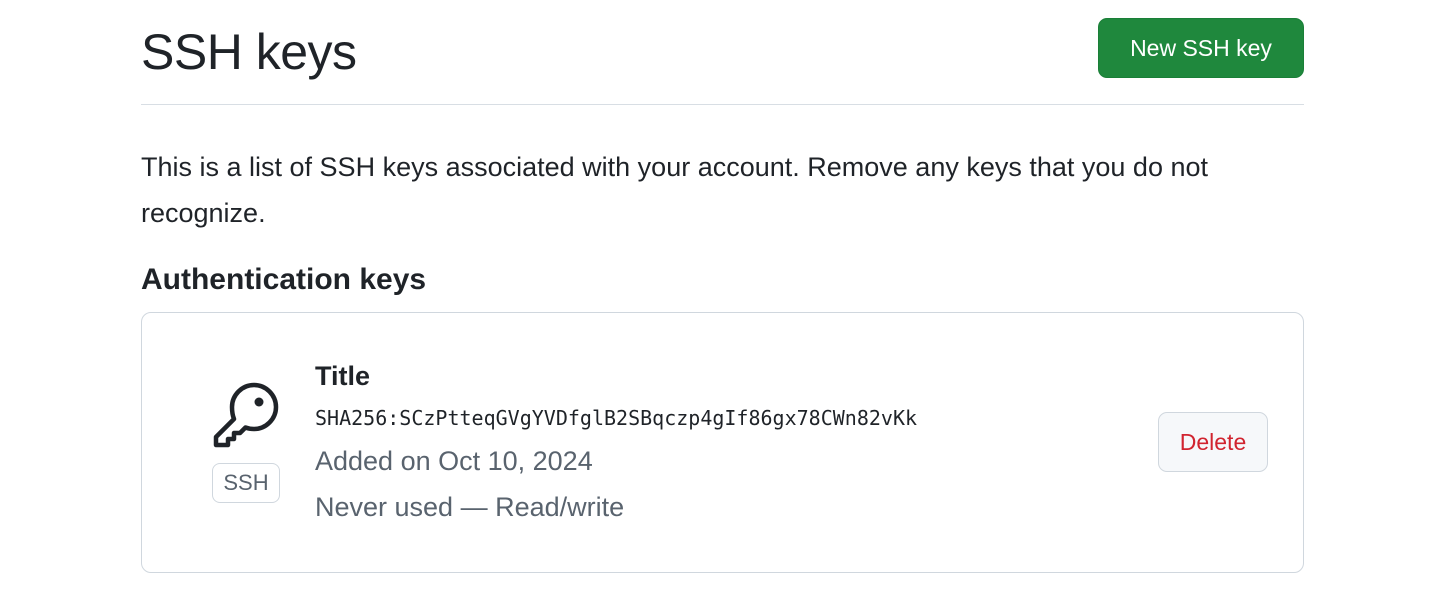 The image size is (1448, 590). Describe the element at coordinates (343, 376) in the screenshot. I see `key-title: Title` at that location.